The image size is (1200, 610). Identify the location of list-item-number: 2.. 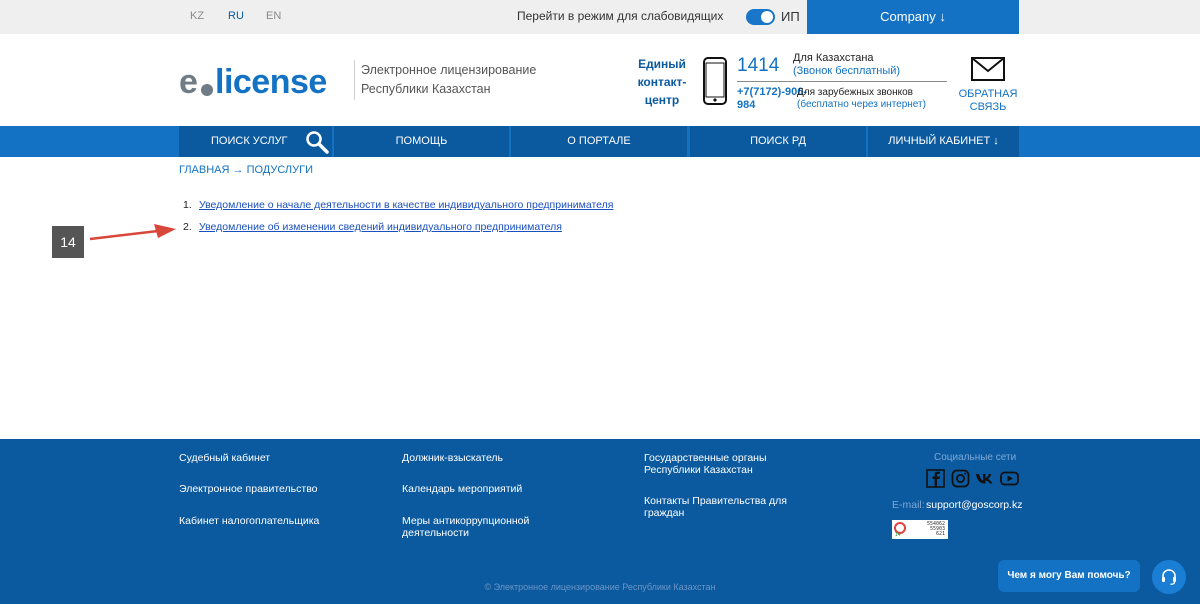
(187, 227).